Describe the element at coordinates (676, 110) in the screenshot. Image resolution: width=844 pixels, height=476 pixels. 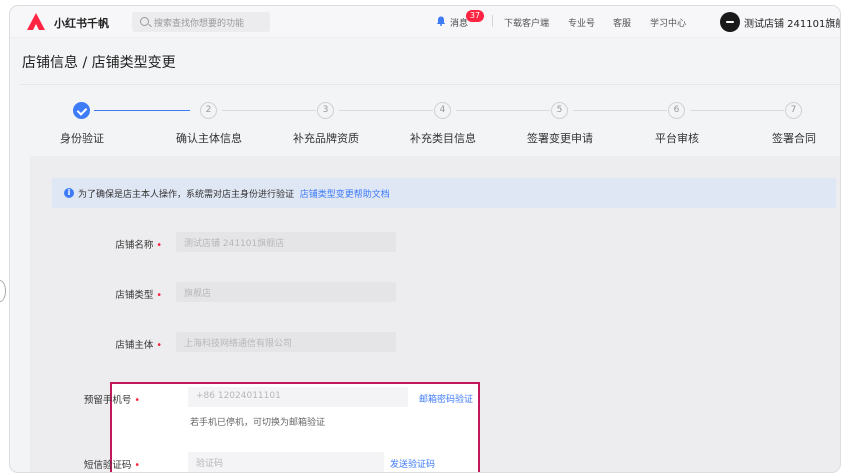
I see `step-6-number: 6` at that location.